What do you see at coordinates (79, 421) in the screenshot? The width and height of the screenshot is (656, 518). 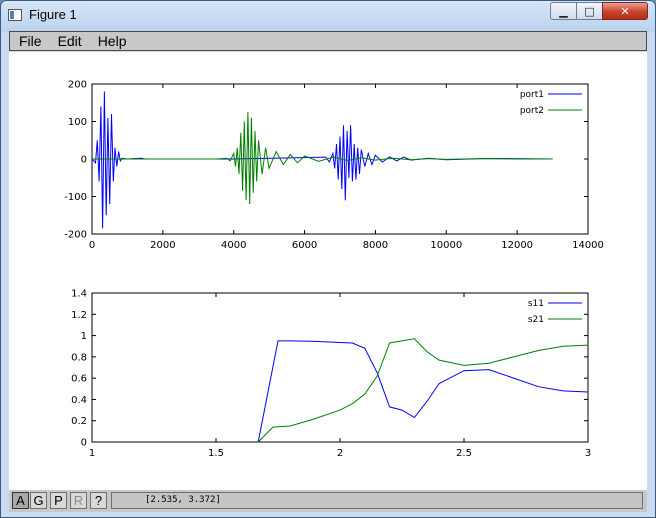 I see `chart2-y-tick-label: 0.2` at bounding box center [79, 421].